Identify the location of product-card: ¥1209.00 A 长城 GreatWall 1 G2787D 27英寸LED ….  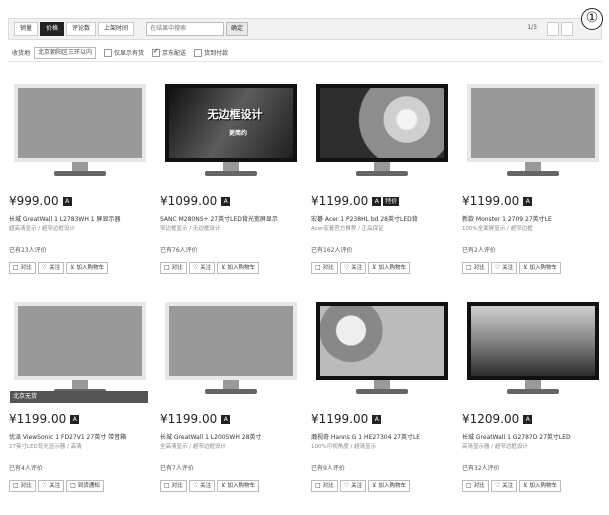
(533, 401).